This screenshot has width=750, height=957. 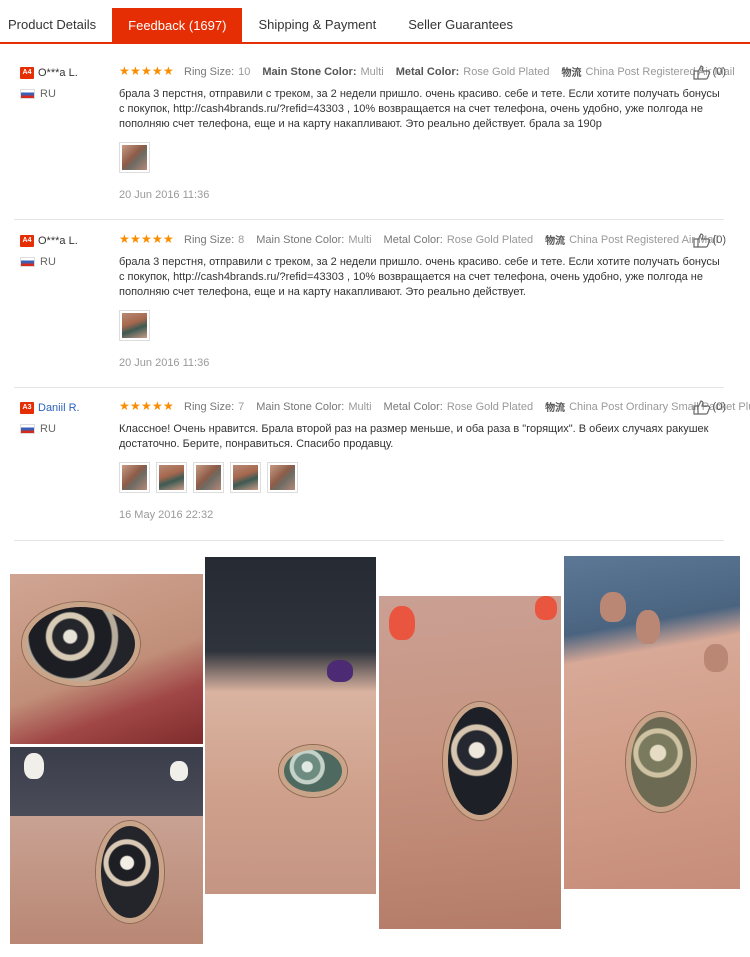 I want to click on ring-size-value: 8, so click(x=241, y=239).